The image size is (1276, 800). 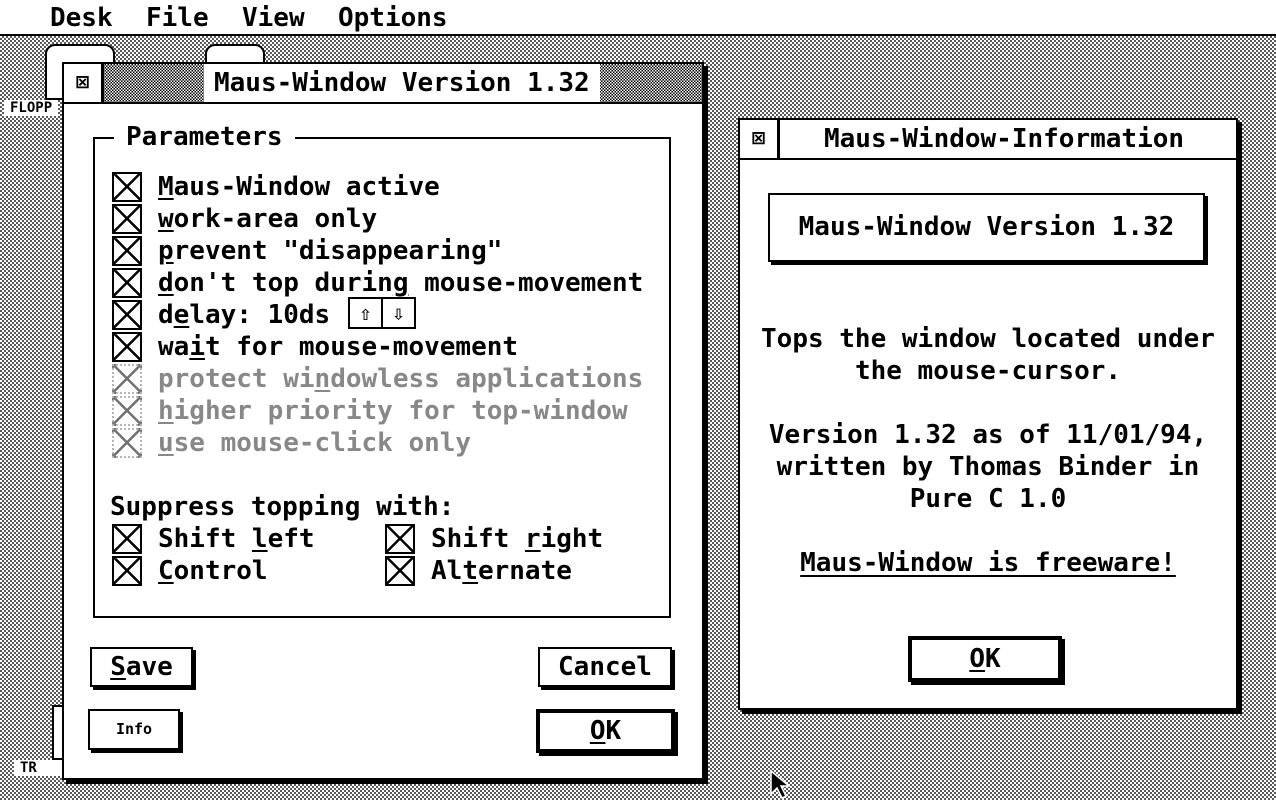 I want to click on floppy-icon, so click(x=235, y=54).